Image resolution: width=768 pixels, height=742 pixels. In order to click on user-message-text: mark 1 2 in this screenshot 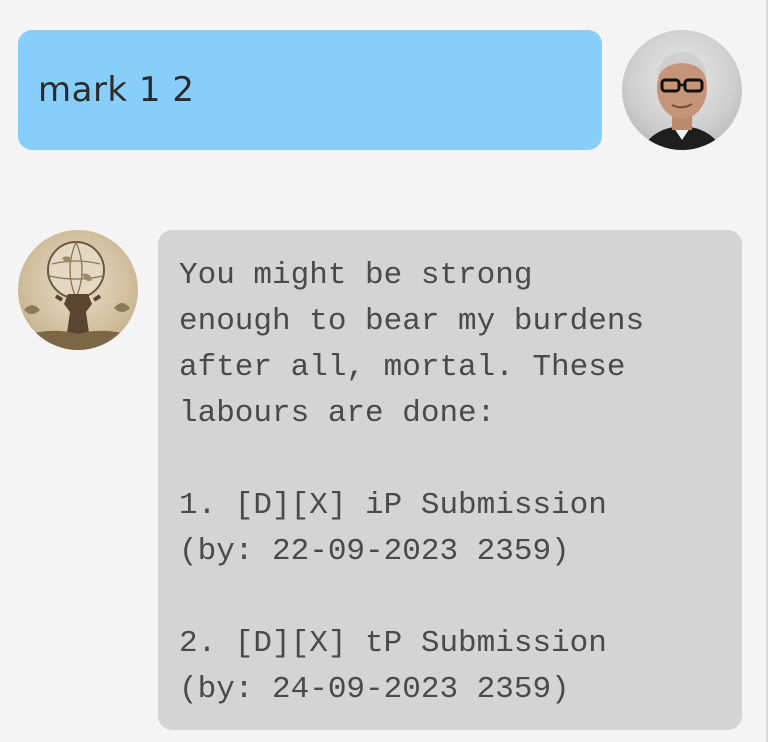, I will do `click(116, 90)`.